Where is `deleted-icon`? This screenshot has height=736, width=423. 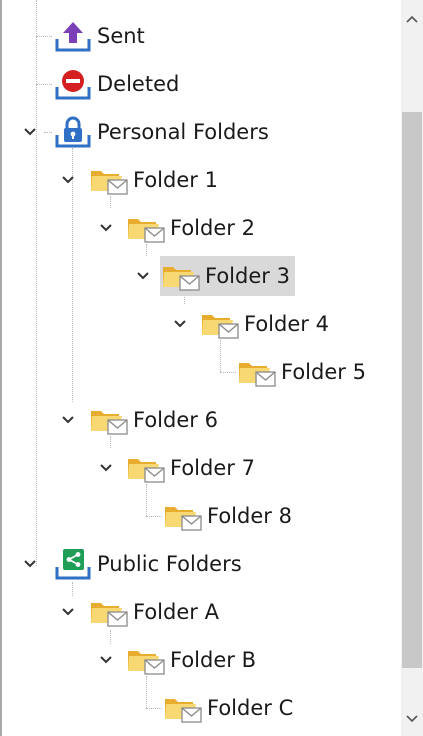
deleted-icon is located at coordinates (73, 84).